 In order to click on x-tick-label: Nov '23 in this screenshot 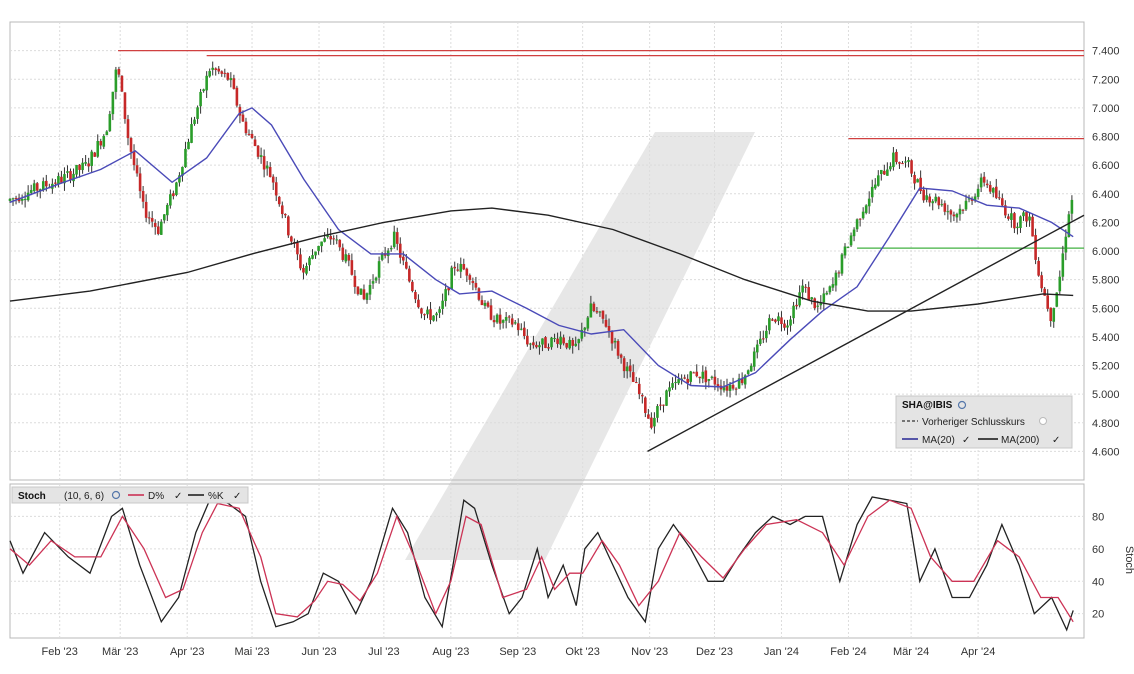, I will do `click(649, 652)`.